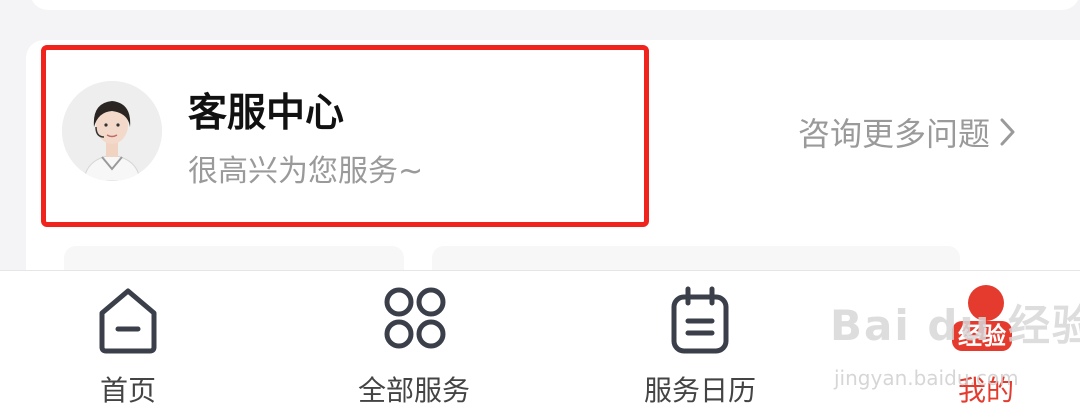  Describe the element at coordinates (555, 5) in the screenshot. I see `previous-card` at that location.